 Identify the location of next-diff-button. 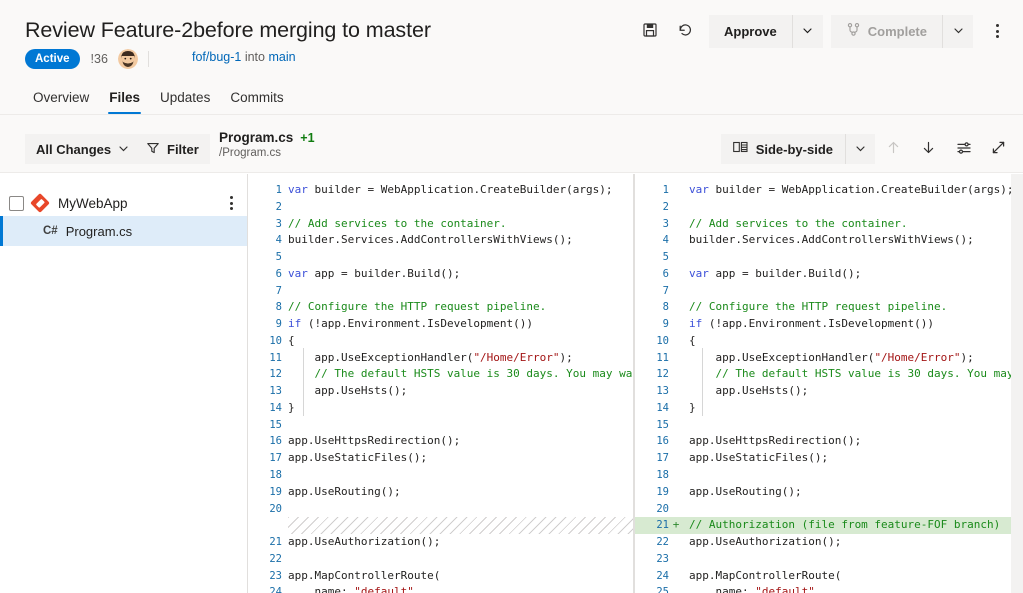
(928, 149).